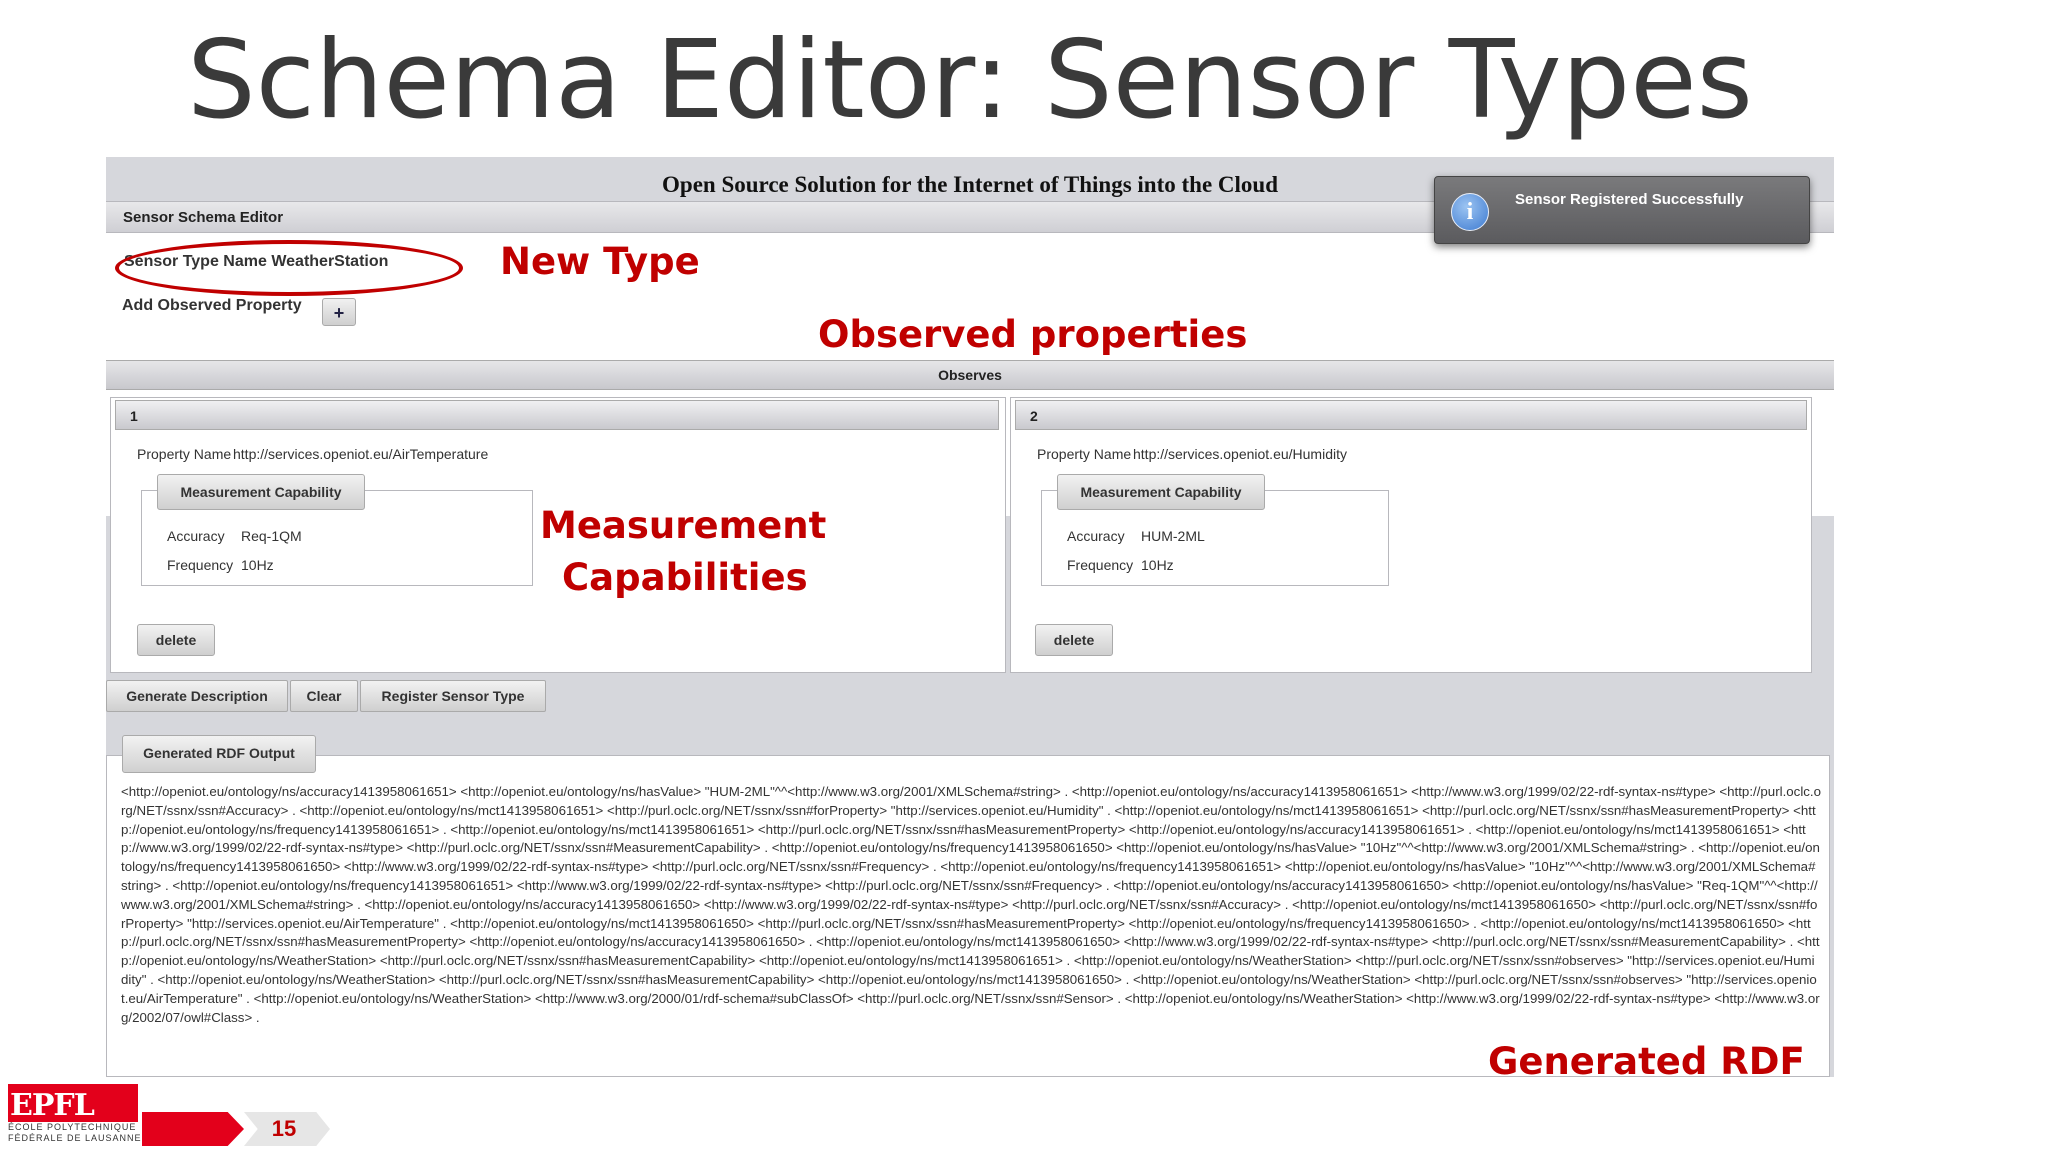 Image resolution: width=2048 pixels, height=1152 pixels. What do you see at coordinates (1646, 1061) in the screenshot?
I see `annotation-generated-rdf: Generated RDF` at bounding box center [1646, 1061].